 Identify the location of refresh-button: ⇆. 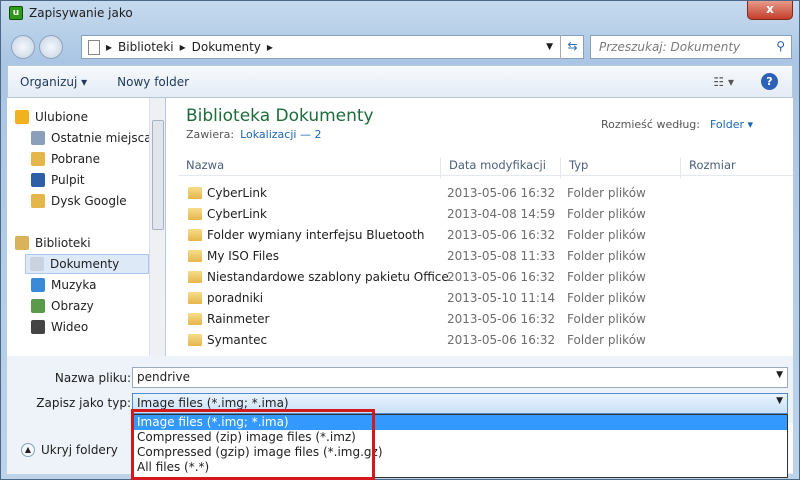
(572, 47).